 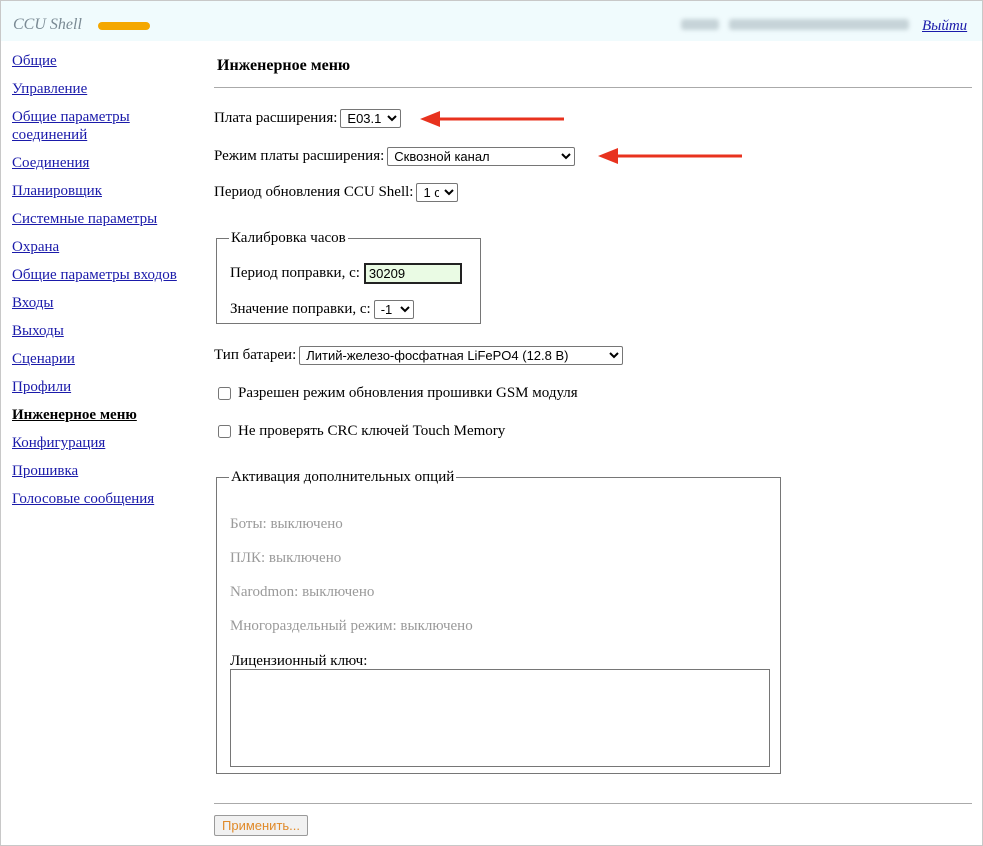 I want to click on expansion-board-label: Плата расширения:, so click(x=276, y=118).